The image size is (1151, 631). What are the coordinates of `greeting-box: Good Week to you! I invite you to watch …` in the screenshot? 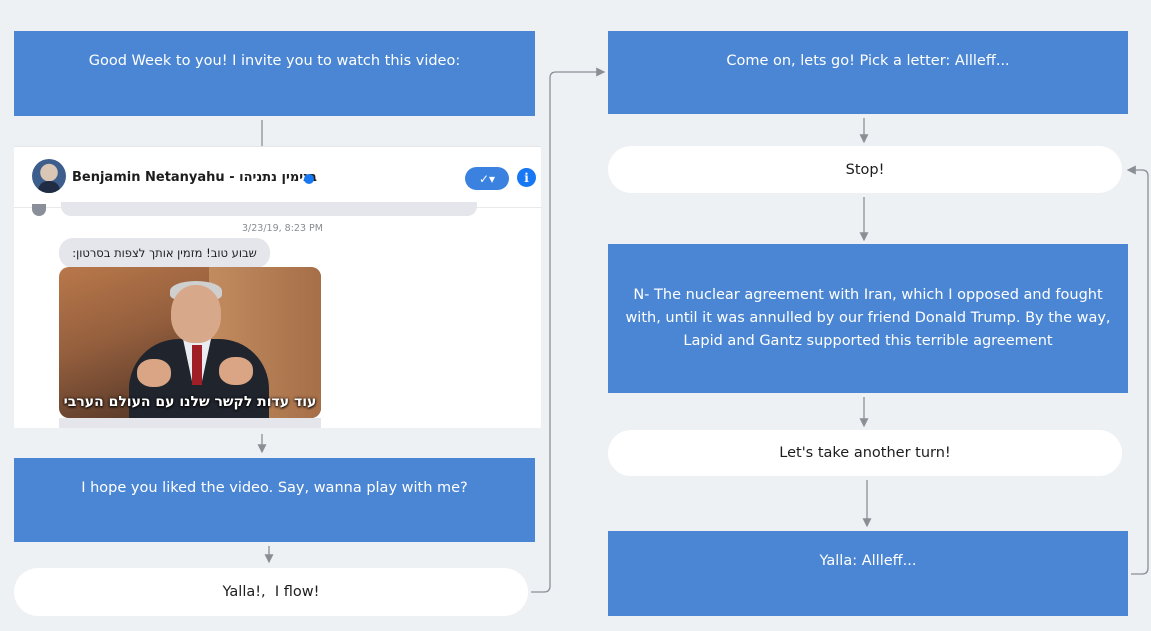 It's located at (274, 73).